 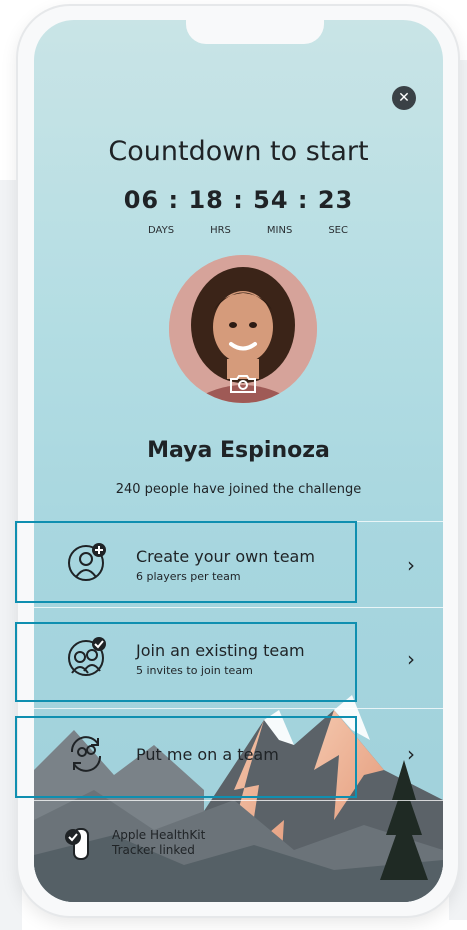 I want to click on camera-button, so click(x=243, y=384).